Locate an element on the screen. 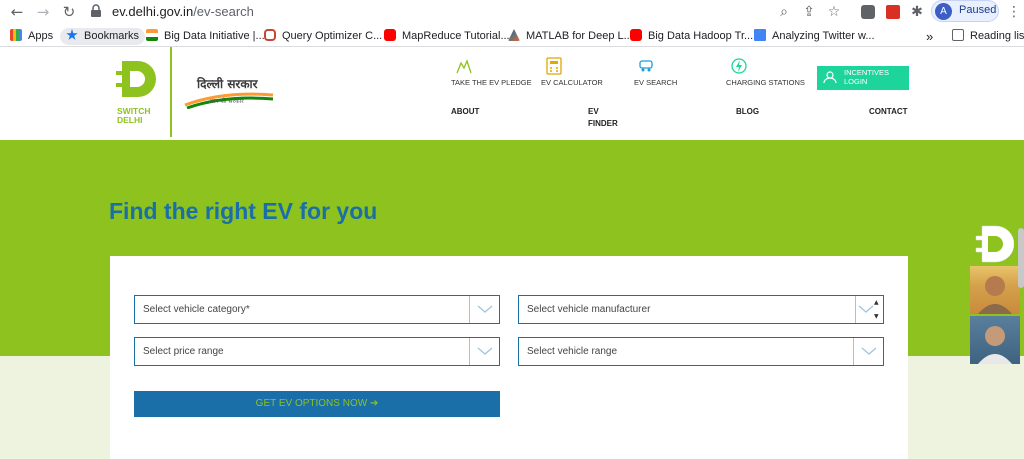 The image size is (1024, 459). matlab-icon is located at coordinates (514, 35).